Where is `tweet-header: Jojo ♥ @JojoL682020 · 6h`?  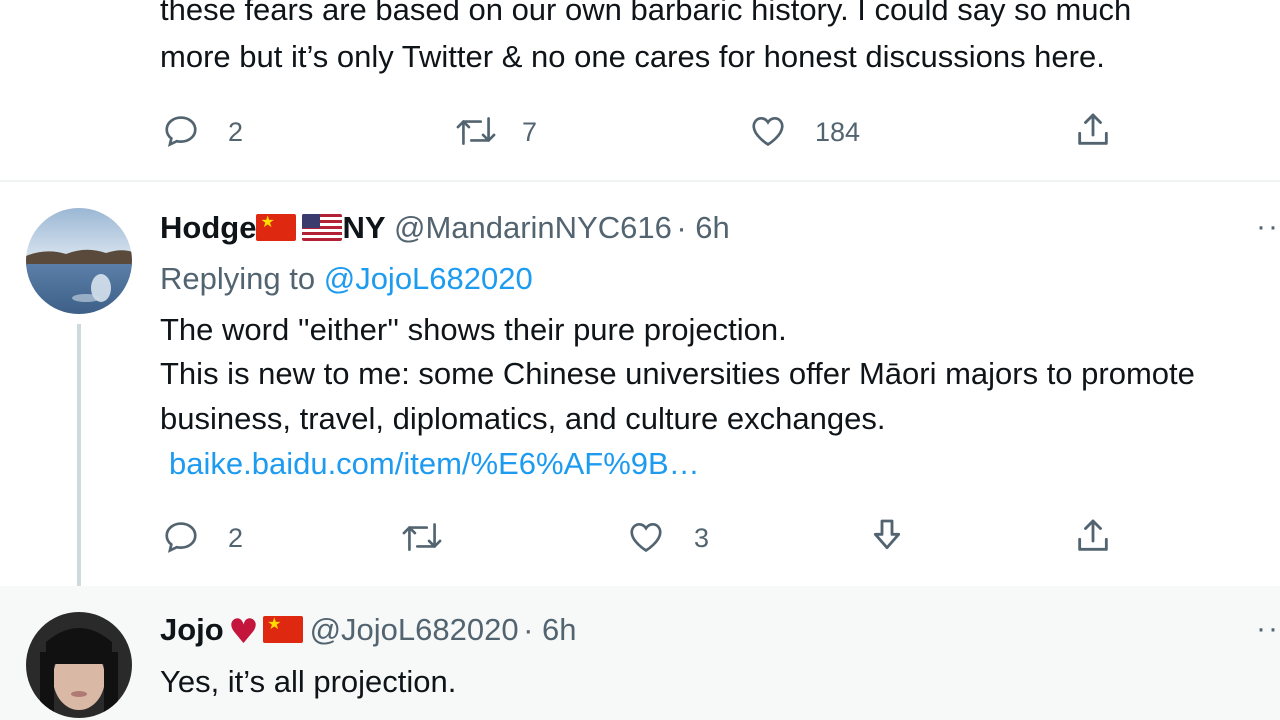
tweet-header: Jojo ♥ @JojoL682020 · 6h is located at coordinates (368, 632).